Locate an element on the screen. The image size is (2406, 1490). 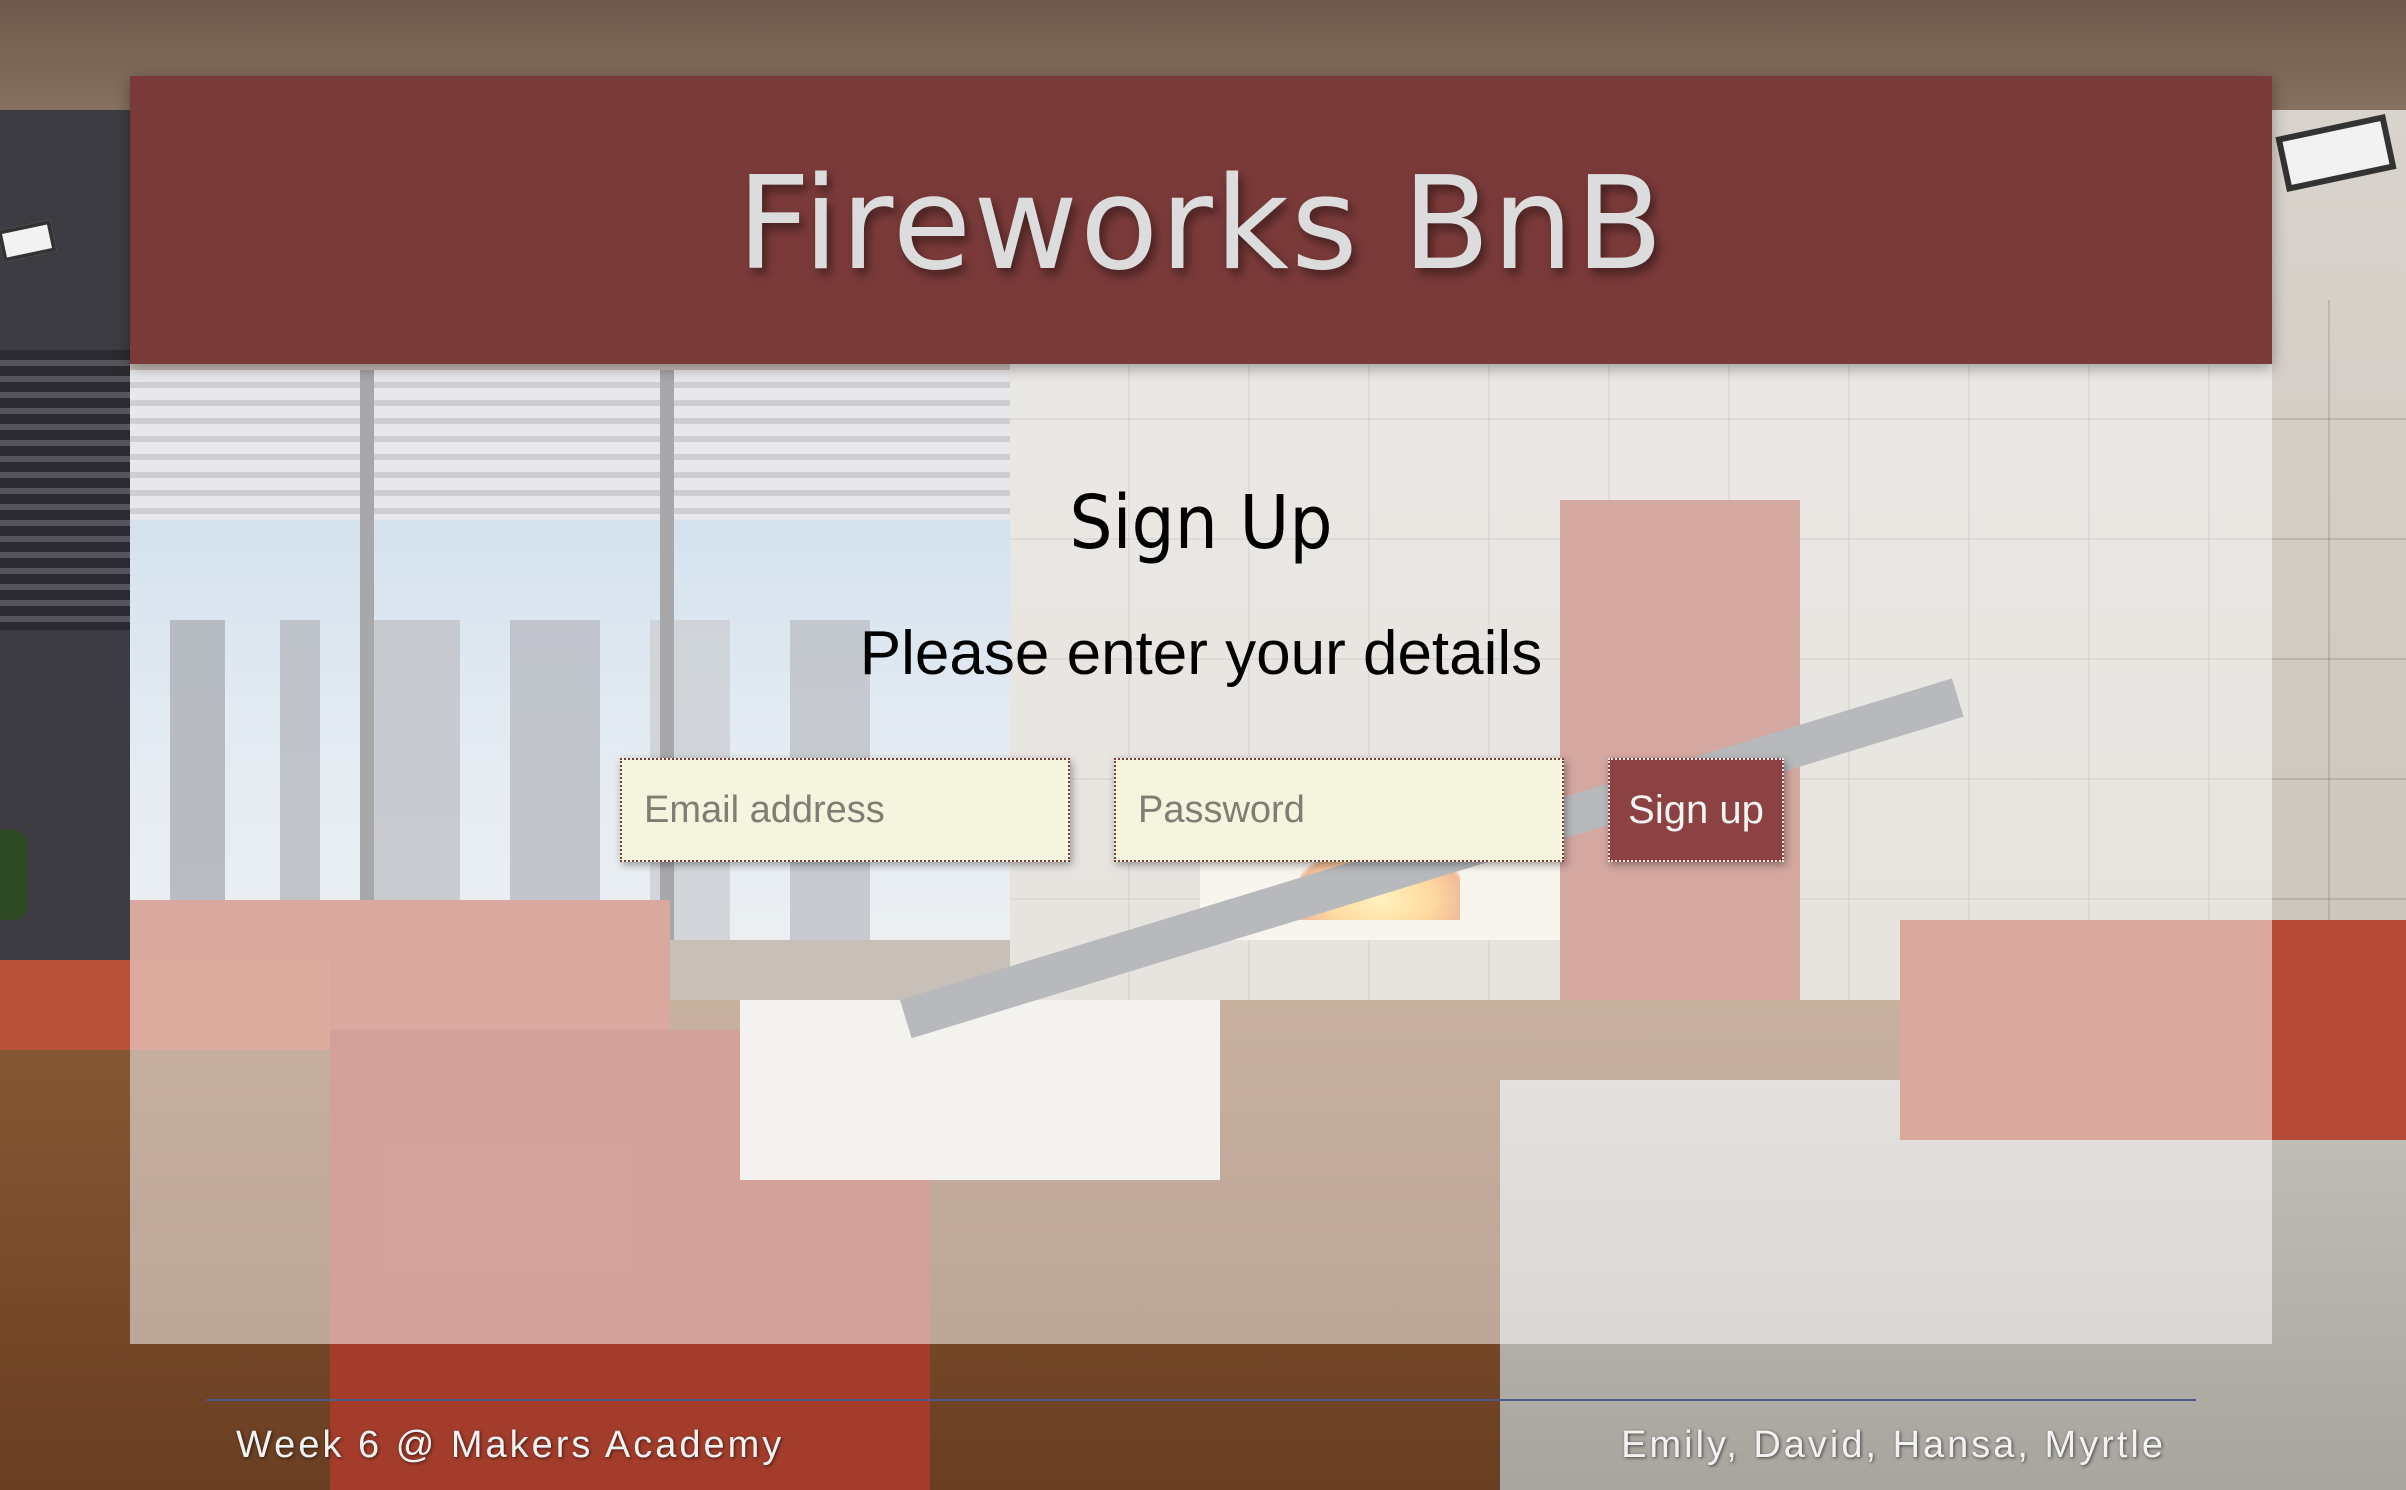
footer-credit-authors: Emily, David, Hansa, Myrtle is located at coordinates (1893, 1445).